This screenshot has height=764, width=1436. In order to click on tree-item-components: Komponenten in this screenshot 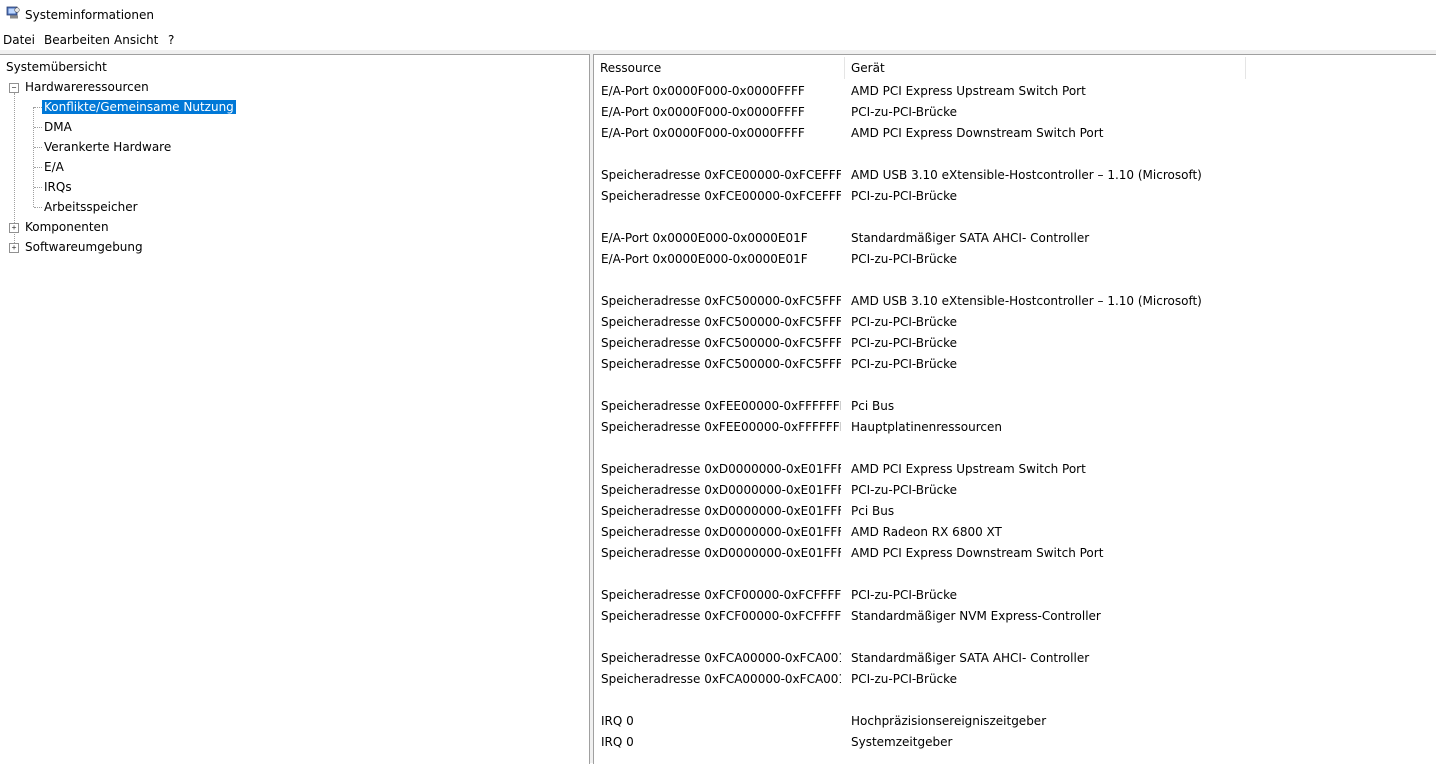, I will do `click(67, 227)`.